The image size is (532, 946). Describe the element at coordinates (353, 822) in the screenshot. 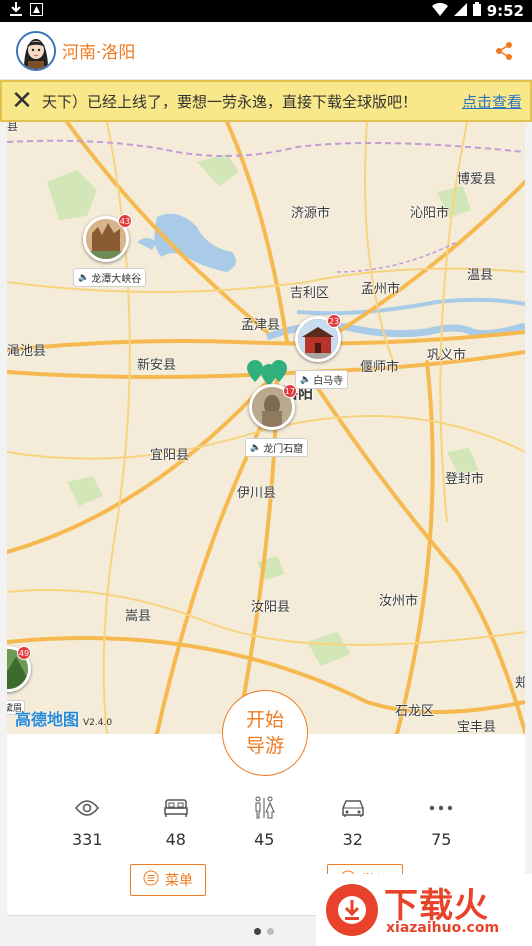

I see `stat-parking: 32` at that location.